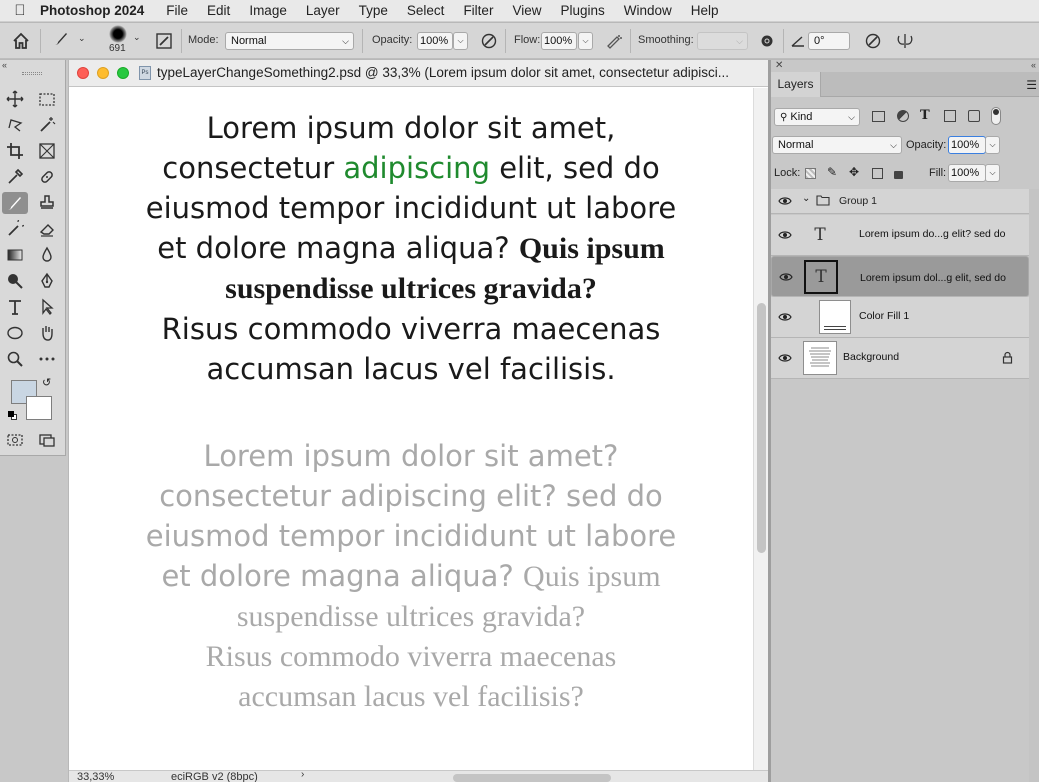 The width and height of the screenshot is (1039, 782). What do you see at coordinates (817, 117) in the screenshot?
I see `filter-kind-select: ⚲ Kind ⌵` at bounding box center [817, 117].